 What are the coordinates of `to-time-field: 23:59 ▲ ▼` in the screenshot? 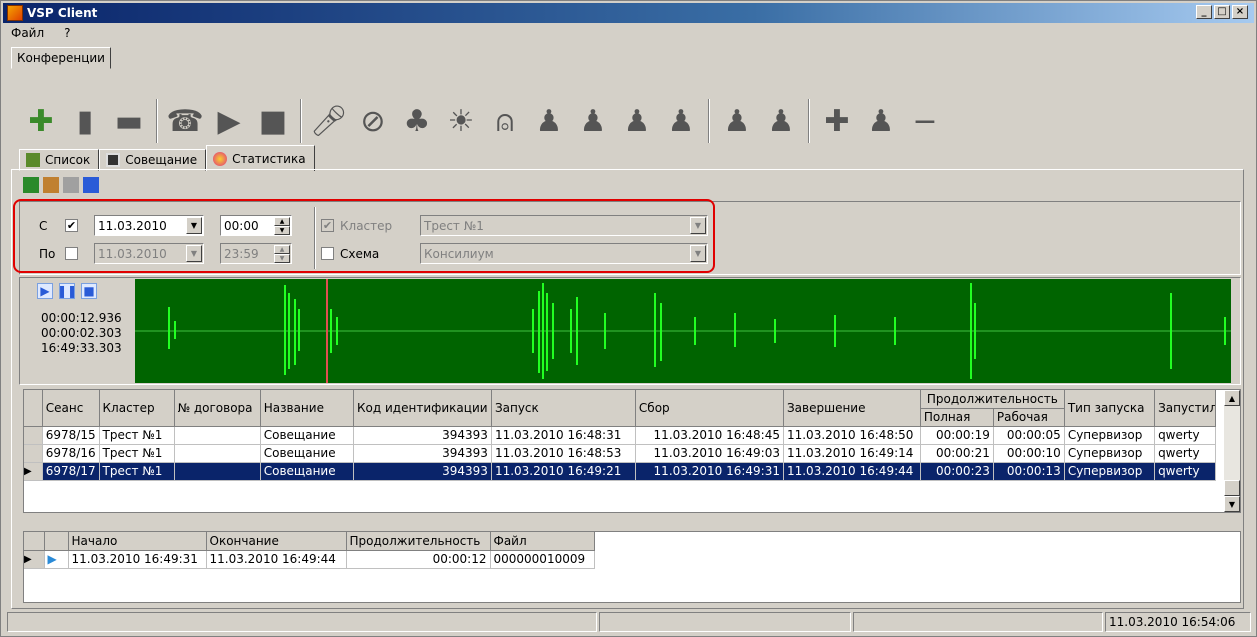 It's located at (256, 253).